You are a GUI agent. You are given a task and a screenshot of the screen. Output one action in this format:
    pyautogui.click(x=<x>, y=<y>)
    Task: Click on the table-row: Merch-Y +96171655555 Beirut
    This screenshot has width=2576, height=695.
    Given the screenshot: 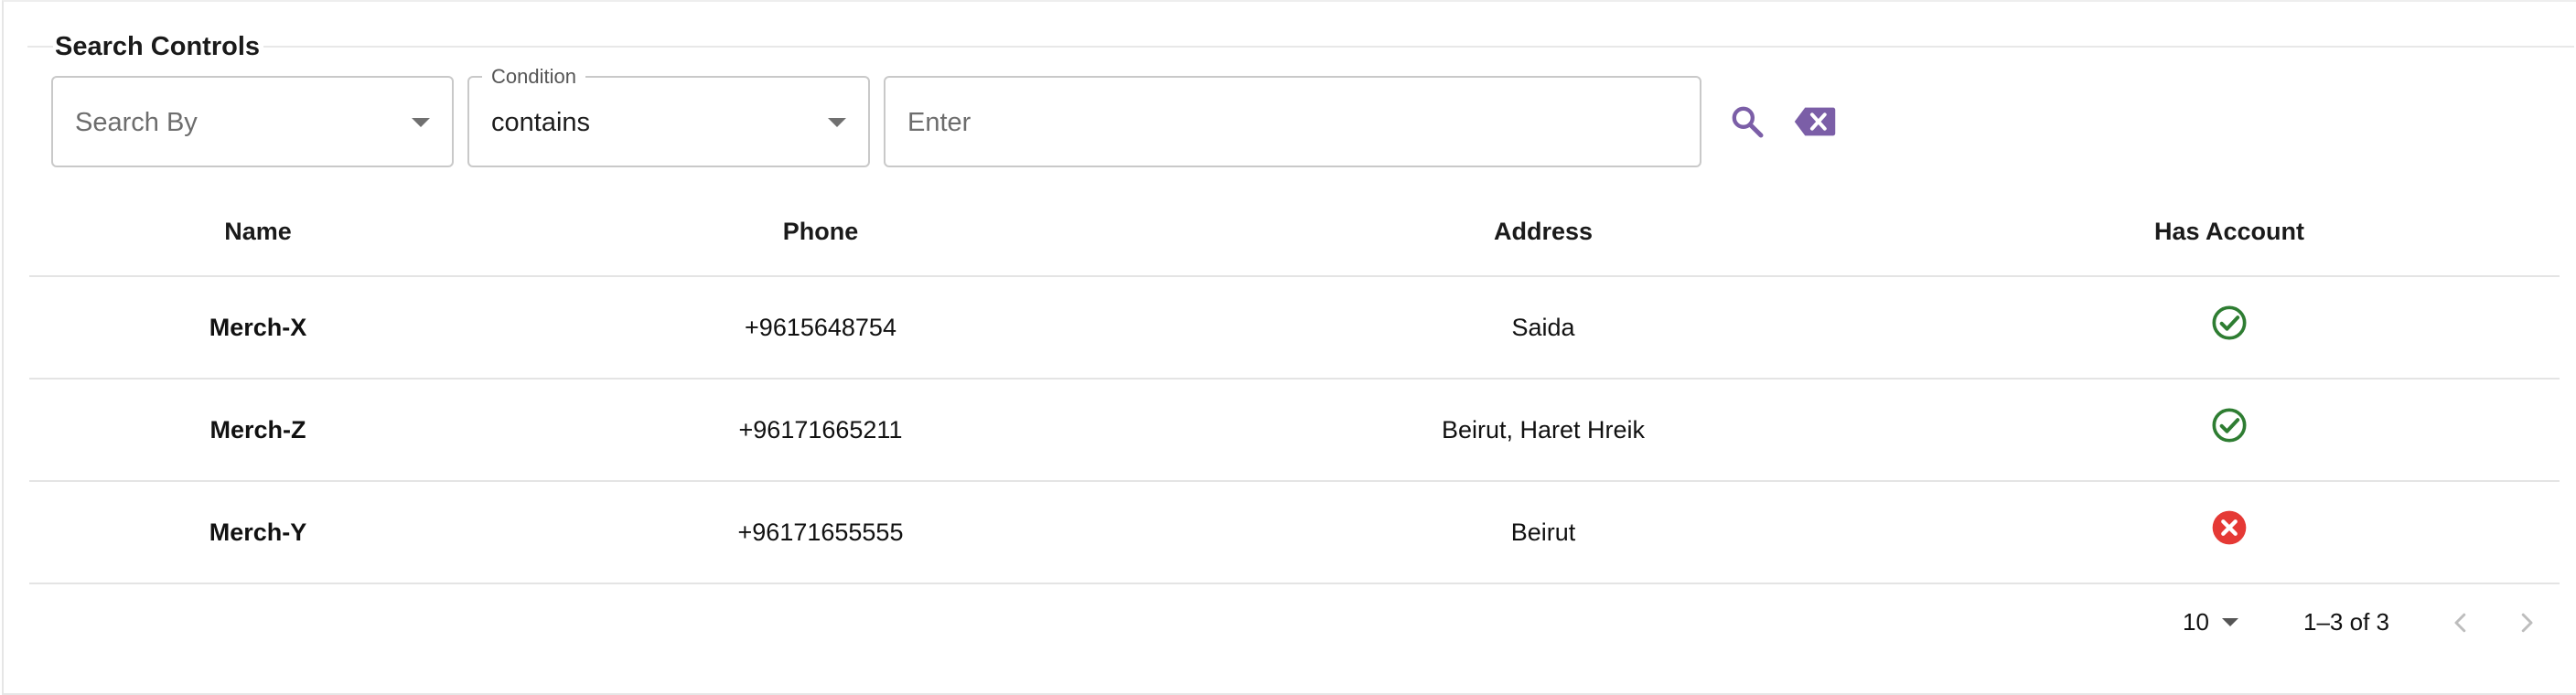 What is the action you would take?
    pyautogui.click(x=1294, y=533)
    